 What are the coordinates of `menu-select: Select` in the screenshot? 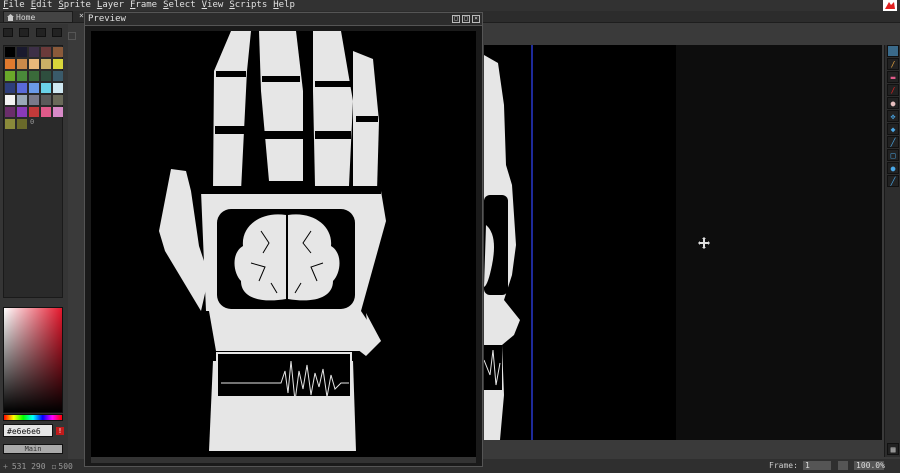 It's located at (179, 5).